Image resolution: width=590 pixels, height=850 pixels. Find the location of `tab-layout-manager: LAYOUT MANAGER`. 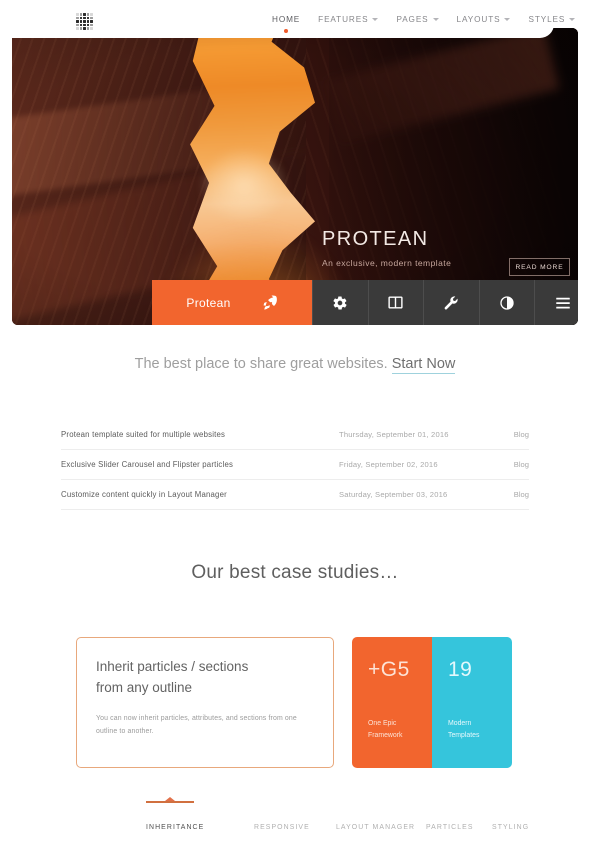

tab-layout-manager: LAYOUT MANAGER is located at coordinates (381, 827).